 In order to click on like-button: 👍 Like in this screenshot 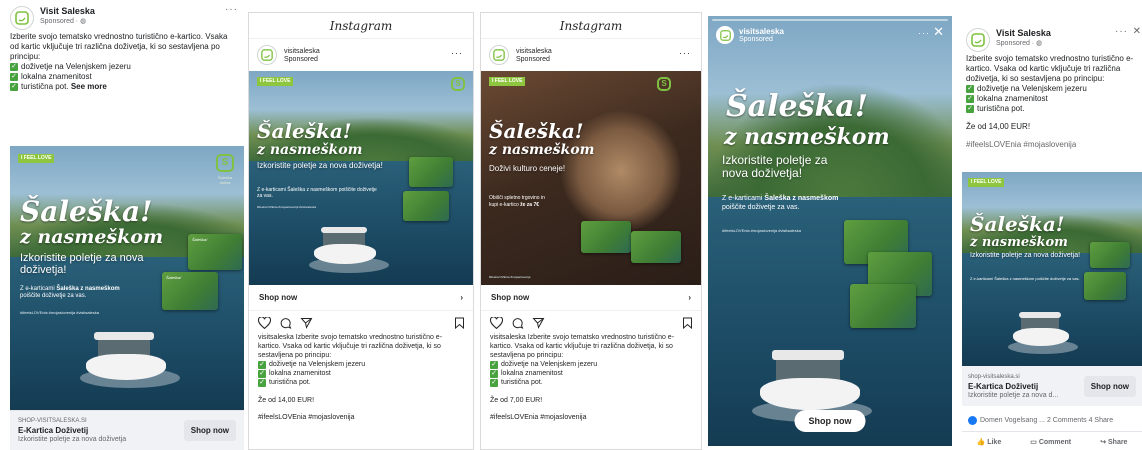, I will do `click(989, 442)`.